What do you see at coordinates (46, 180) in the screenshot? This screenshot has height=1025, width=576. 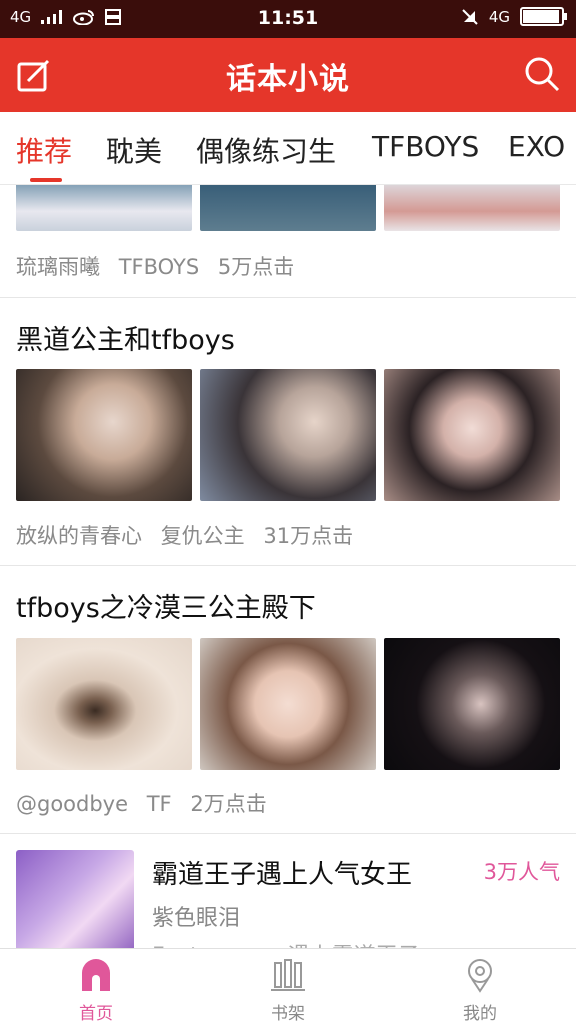 I see `active-tab-indicator` at bounding box center [46, 180].